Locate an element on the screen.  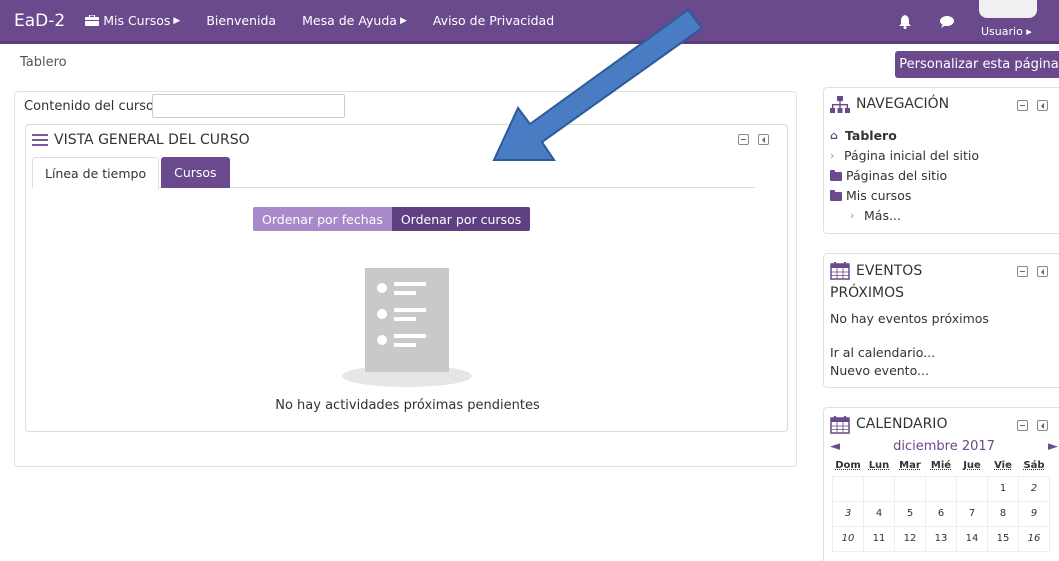
folder-open-icon is located at coordinates (836, 195).